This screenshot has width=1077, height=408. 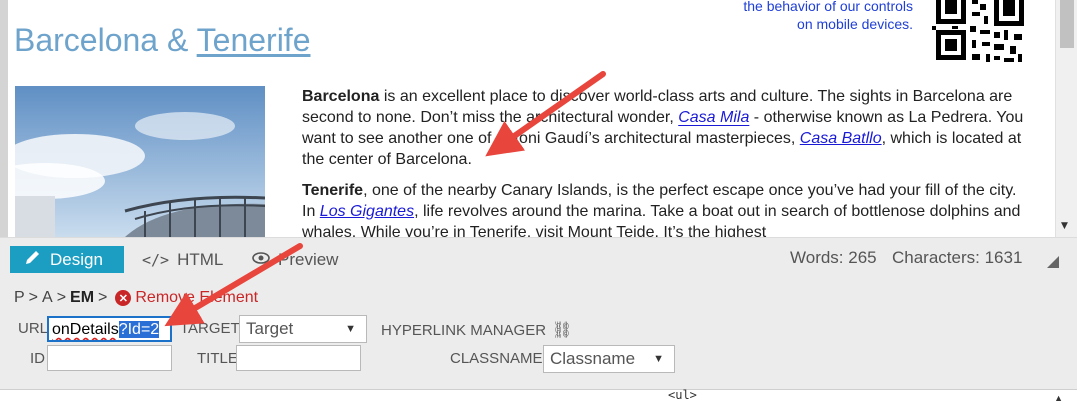 What do you see at coordinates (261, 260) in the screenshot?
I see `eye-icon` at bounding box center [261, 260].